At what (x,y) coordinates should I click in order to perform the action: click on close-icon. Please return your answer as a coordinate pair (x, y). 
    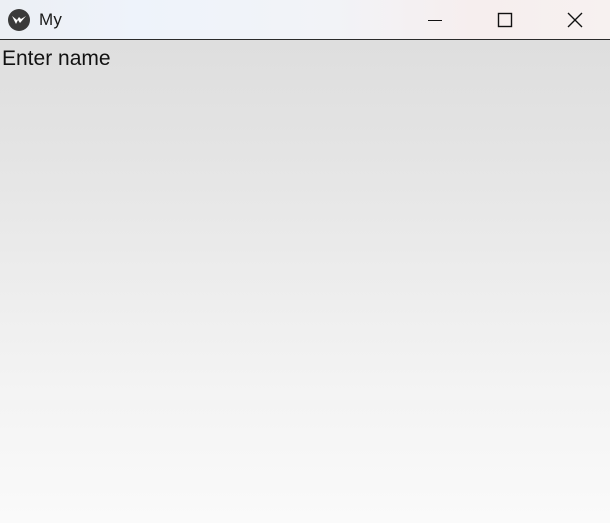
    Looking at the image, I should click on (575, 20).